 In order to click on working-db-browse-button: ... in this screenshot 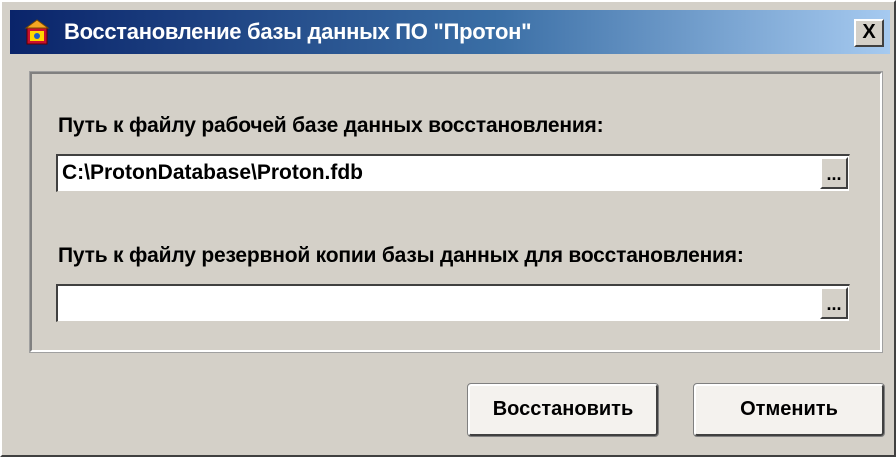, I will do `click(834, 173)`.